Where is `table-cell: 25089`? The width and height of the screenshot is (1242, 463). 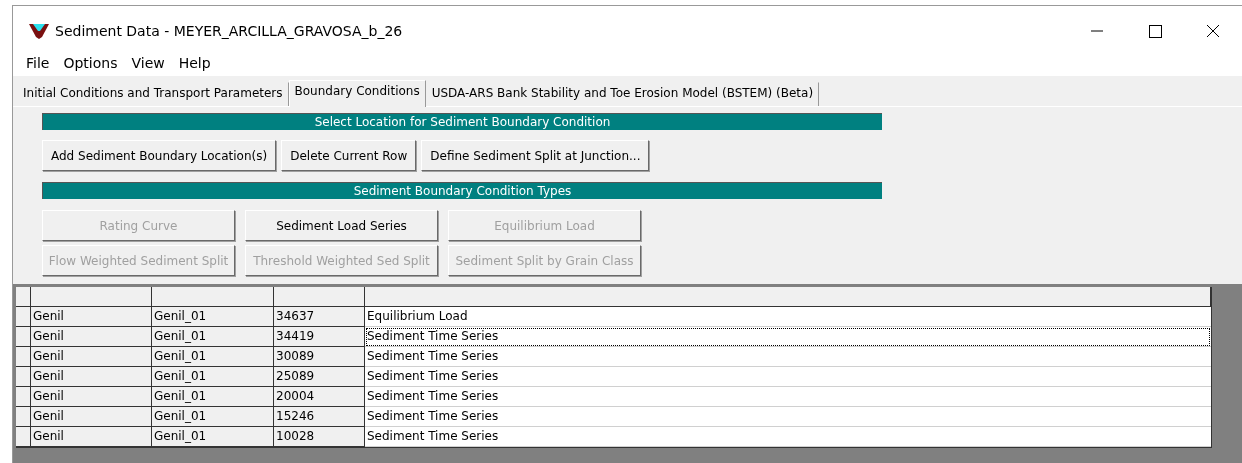
table-cell: 25089 is located at coordinates (319, 377).